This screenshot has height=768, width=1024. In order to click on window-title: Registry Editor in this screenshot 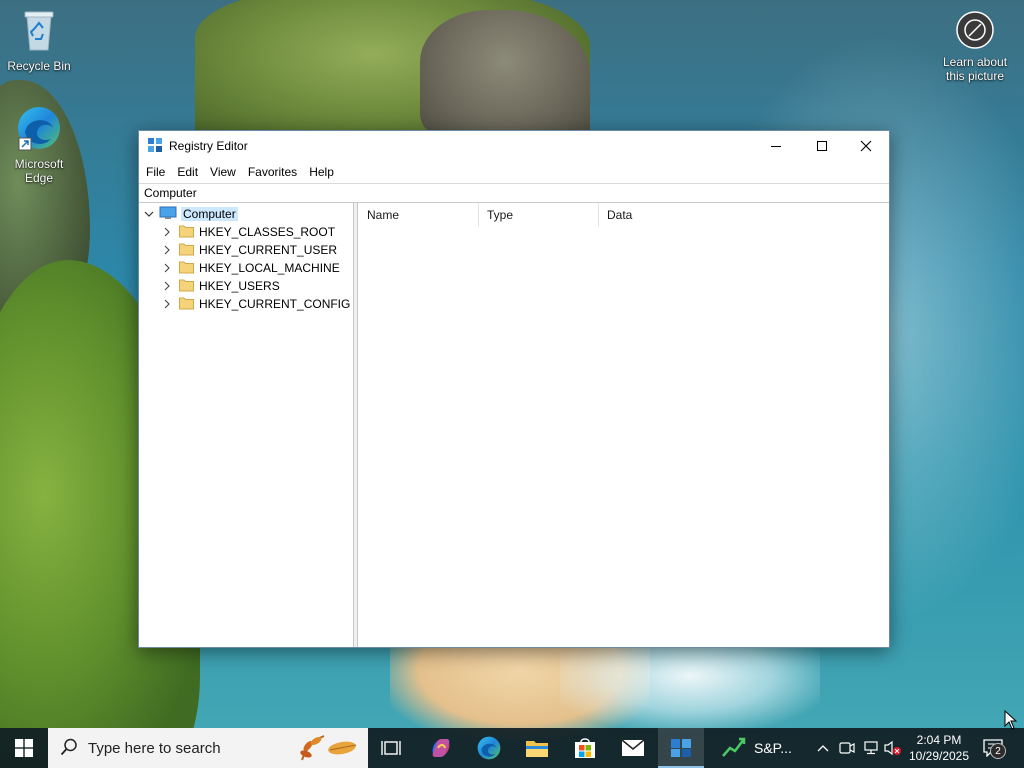, I will do `click(208, 146)`.